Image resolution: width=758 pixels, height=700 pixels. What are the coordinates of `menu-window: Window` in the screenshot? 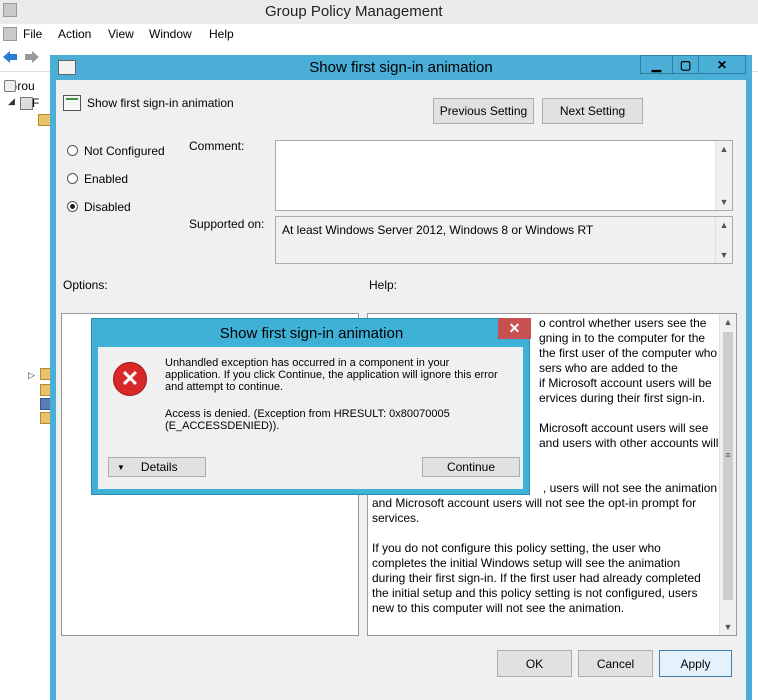 It's located at (170, 34).